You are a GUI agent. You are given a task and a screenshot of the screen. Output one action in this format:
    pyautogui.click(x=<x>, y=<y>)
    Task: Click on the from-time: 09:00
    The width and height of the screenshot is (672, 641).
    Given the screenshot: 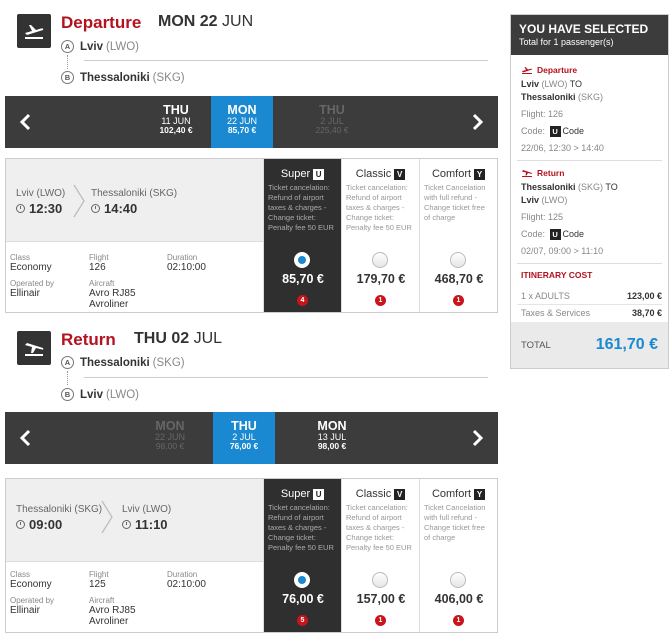 What is the action you would take?
    pyautogui.click(x=46, y=524)
    